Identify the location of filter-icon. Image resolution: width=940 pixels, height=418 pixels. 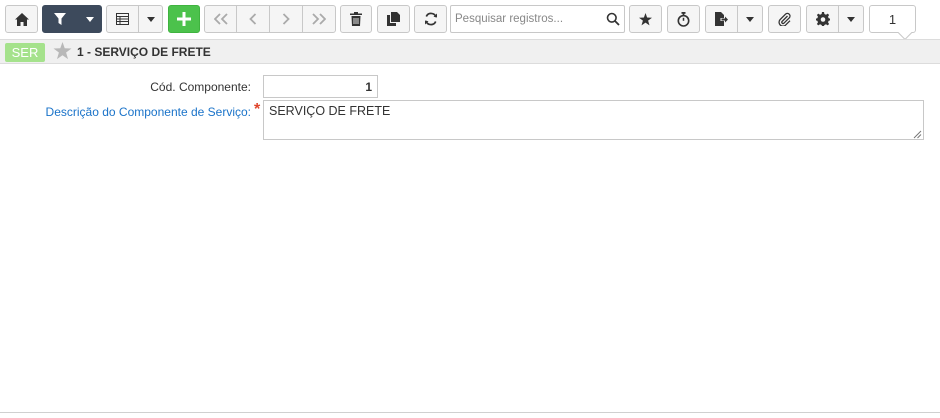
(60, 19).